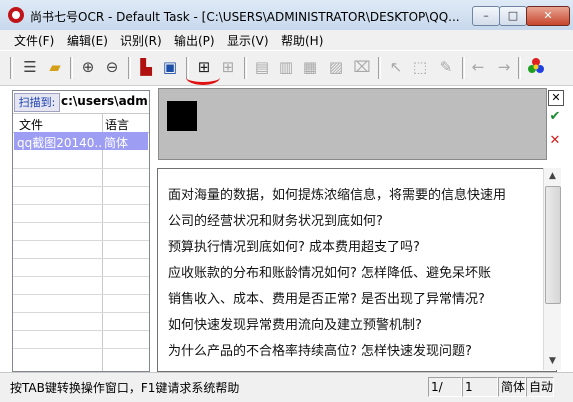  I want to click on file-list-header: 文件 语言, so click(81, 123).